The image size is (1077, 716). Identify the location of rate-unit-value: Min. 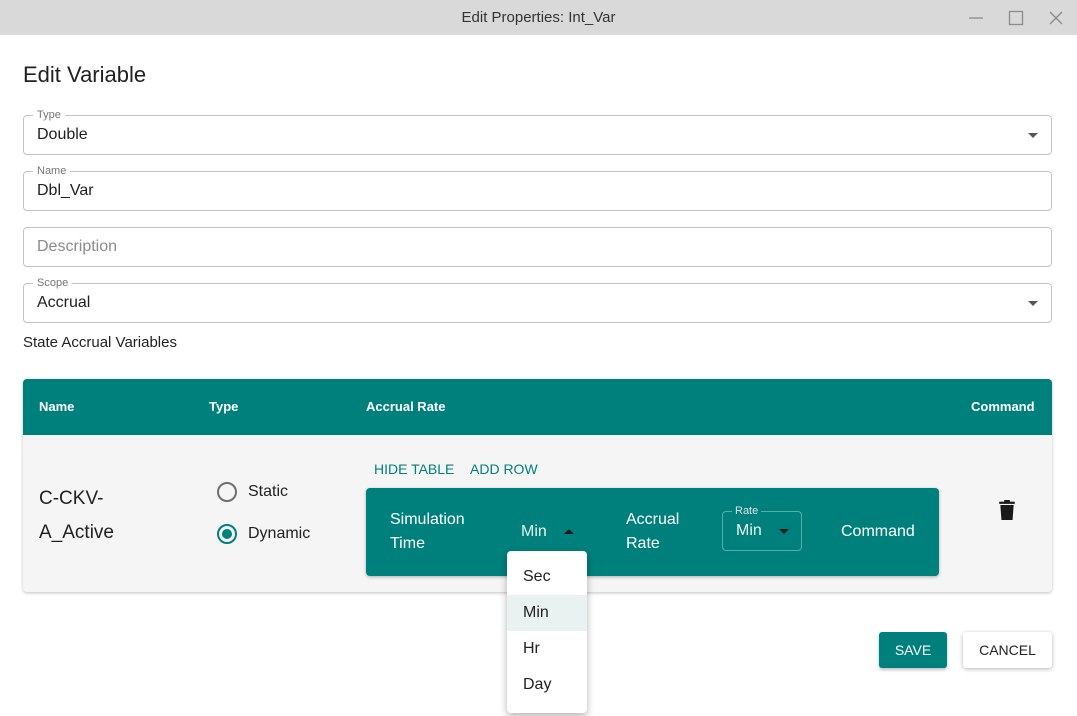
(749, 530).